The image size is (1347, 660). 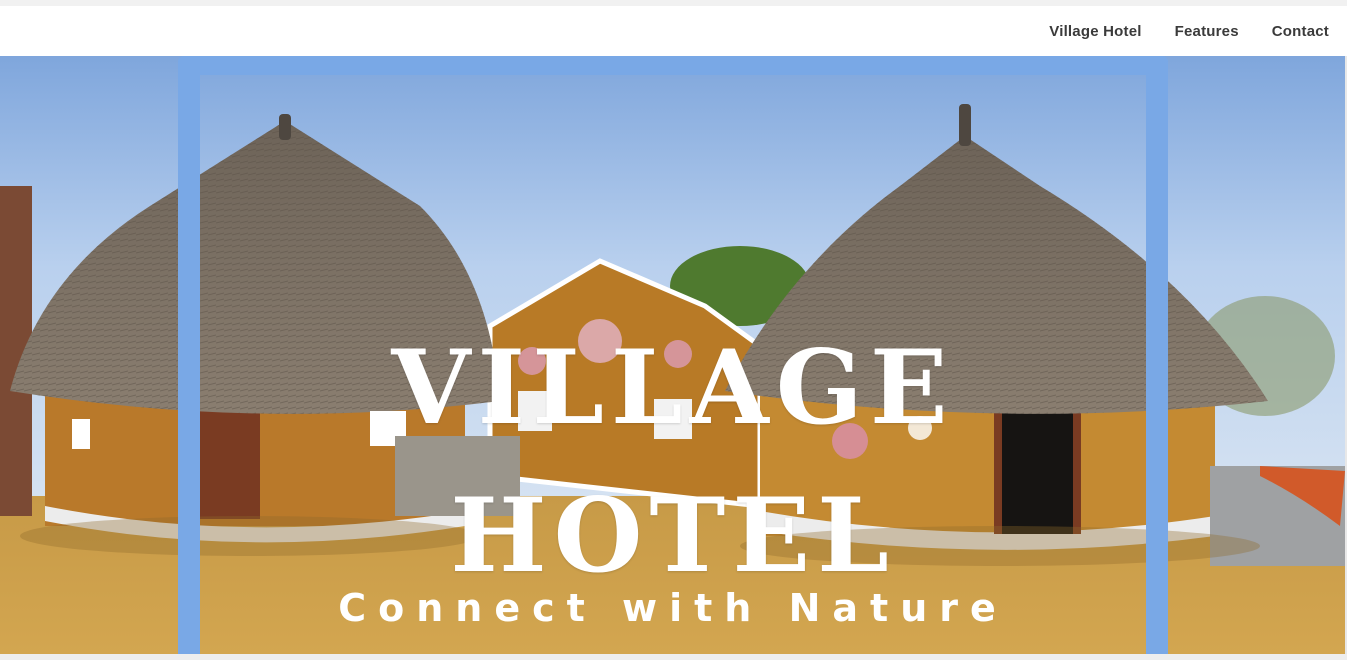 What do you see at coordinates (1300, 31) in the screenshot?
I see `nav-link-contact: Contact` at bounding box center [1300, 31].